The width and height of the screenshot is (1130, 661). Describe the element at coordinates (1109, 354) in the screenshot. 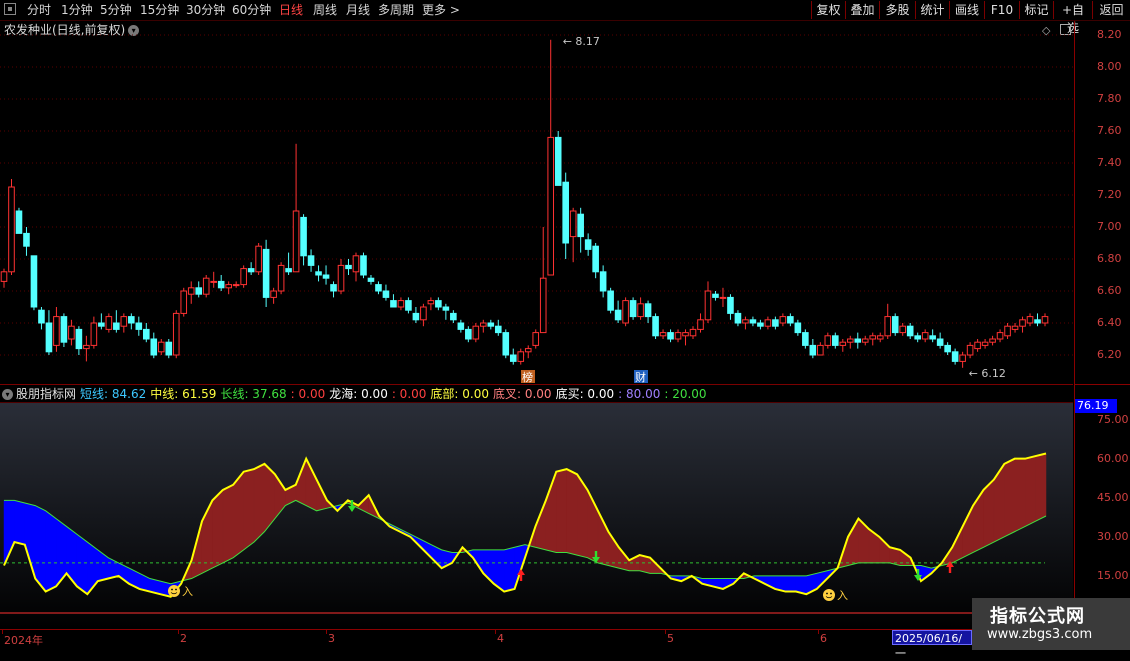

I see `price-tick-10: 6.20` at that location.